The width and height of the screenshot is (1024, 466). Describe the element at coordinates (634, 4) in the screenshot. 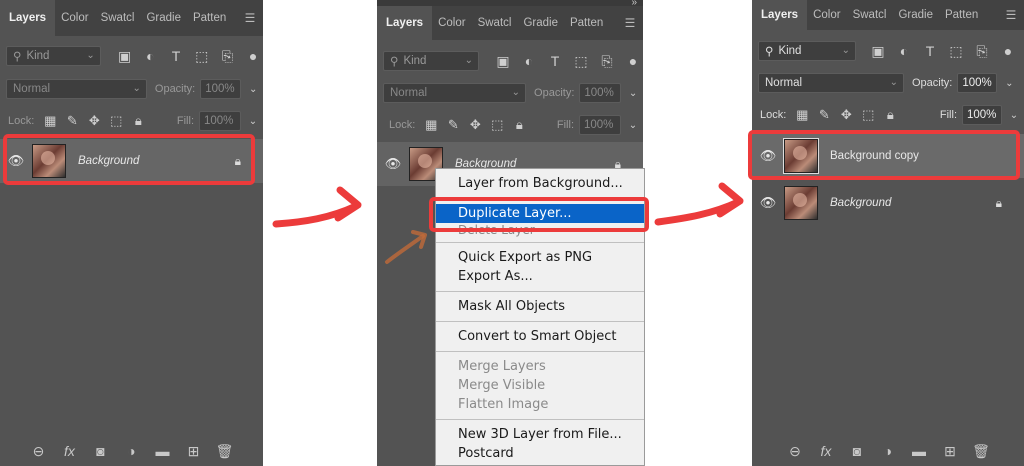

I see `collapse-icon: »` at that location.